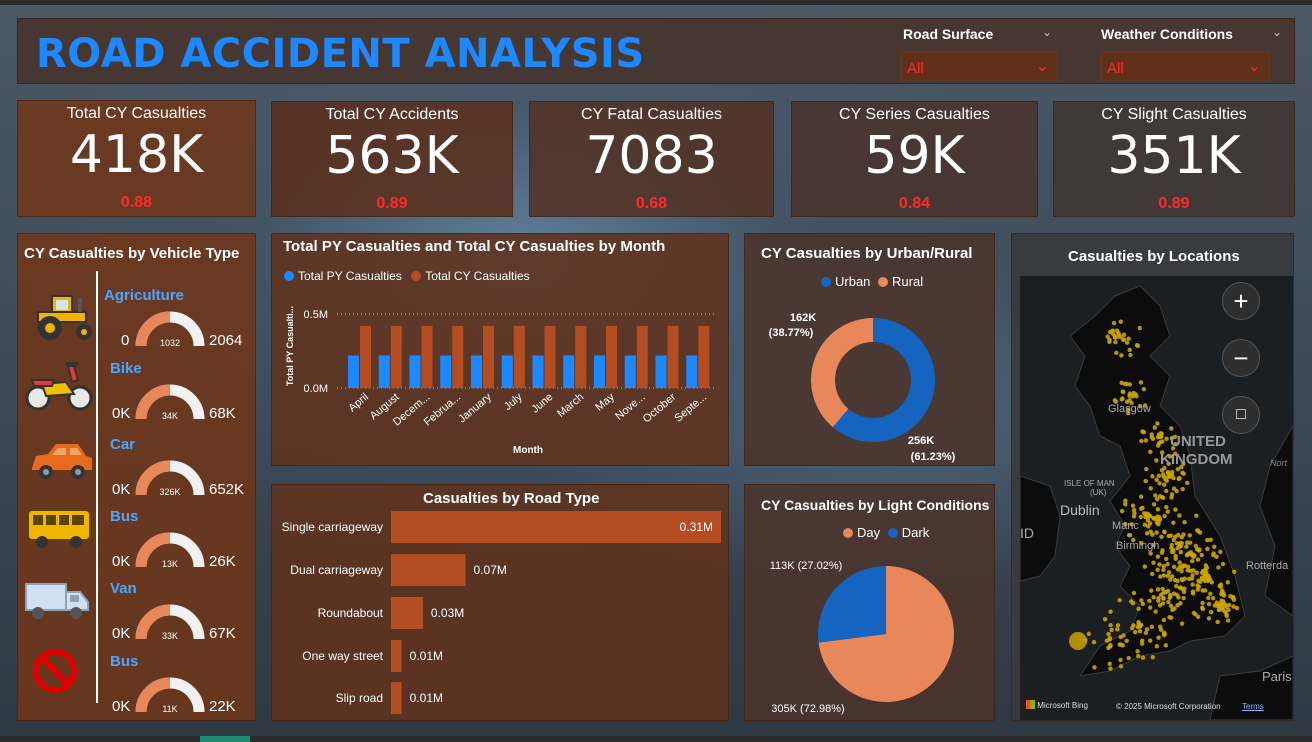 The height and width of the screenshot is (742, 1312). Describe the element at coordinates (921, 441) in the screenshot. I see `data-label: 256K` at that location.